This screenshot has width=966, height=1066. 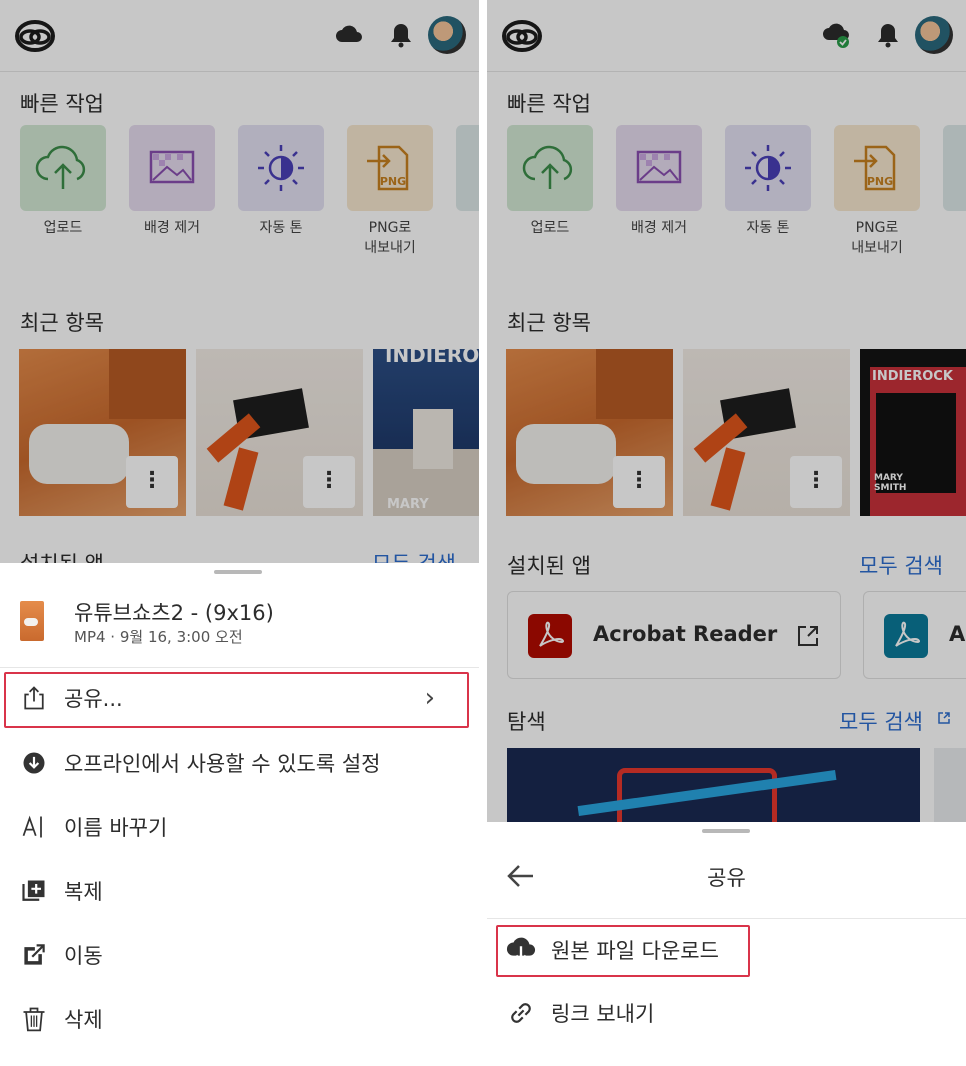 I want to click on menu-item-label: 오프라인에서 사용할 수 있도록 설정, so click(x=222, y=764).